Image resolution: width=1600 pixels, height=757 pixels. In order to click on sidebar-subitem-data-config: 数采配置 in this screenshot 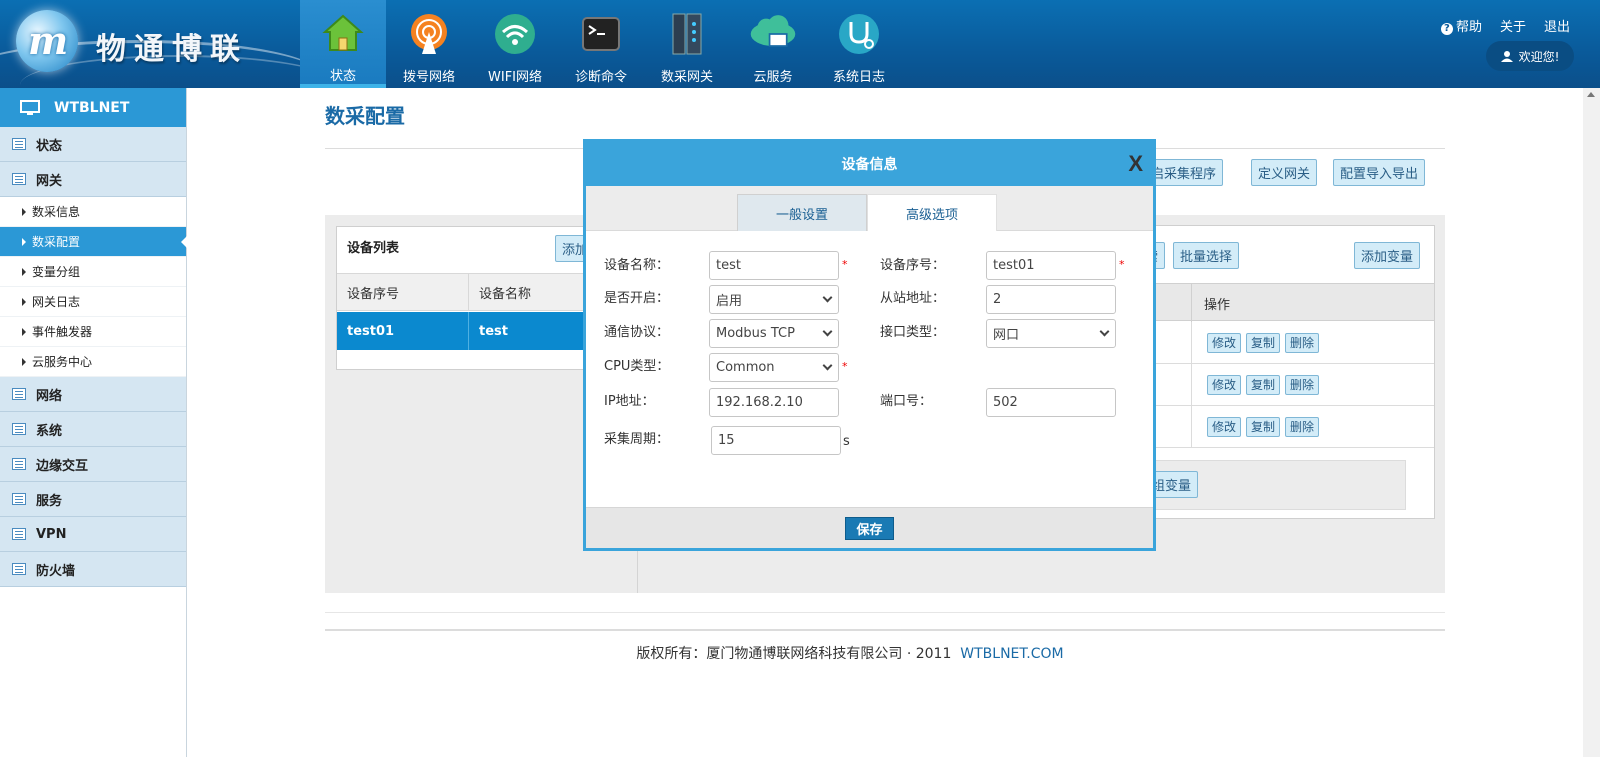, I will do `click(93, 242)`.